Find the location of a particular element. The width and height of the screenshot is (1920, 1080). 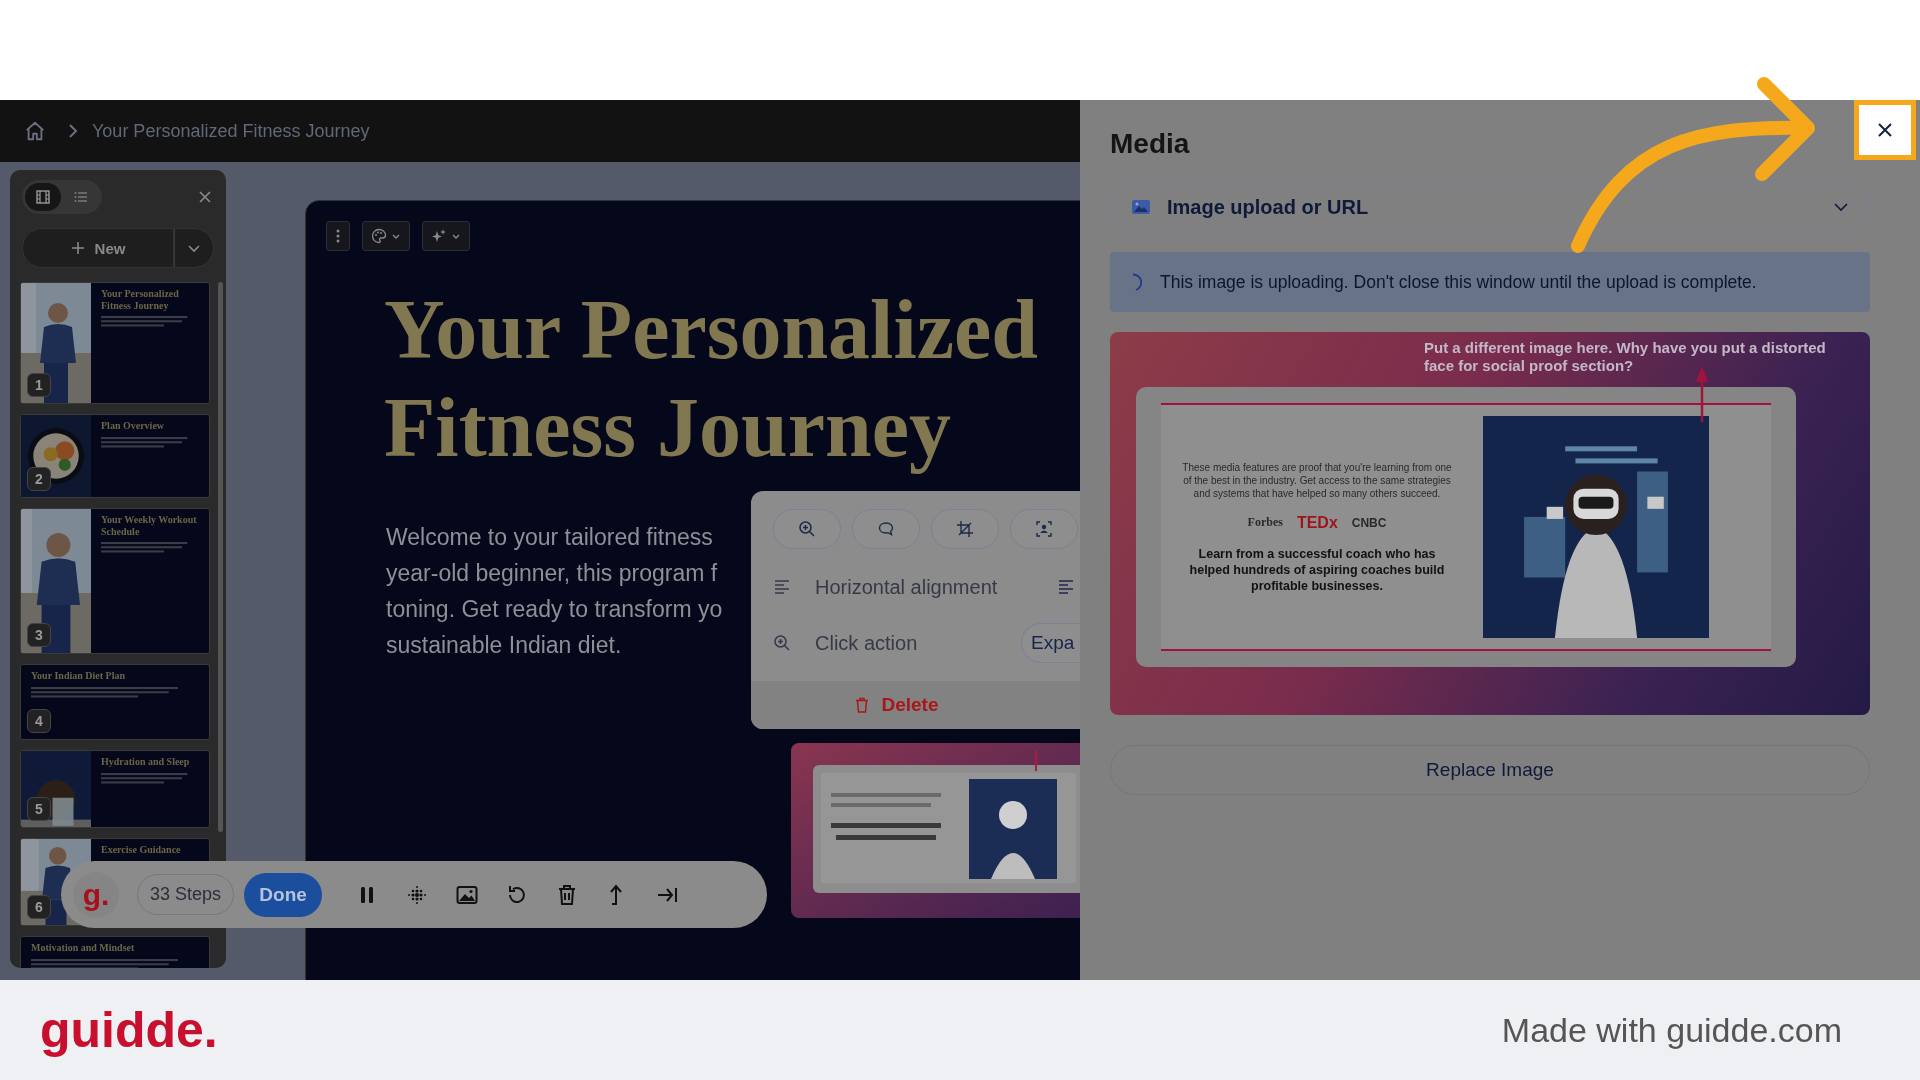

dropdown-value: Image upload or URL is located at coordinates (1268, 207).